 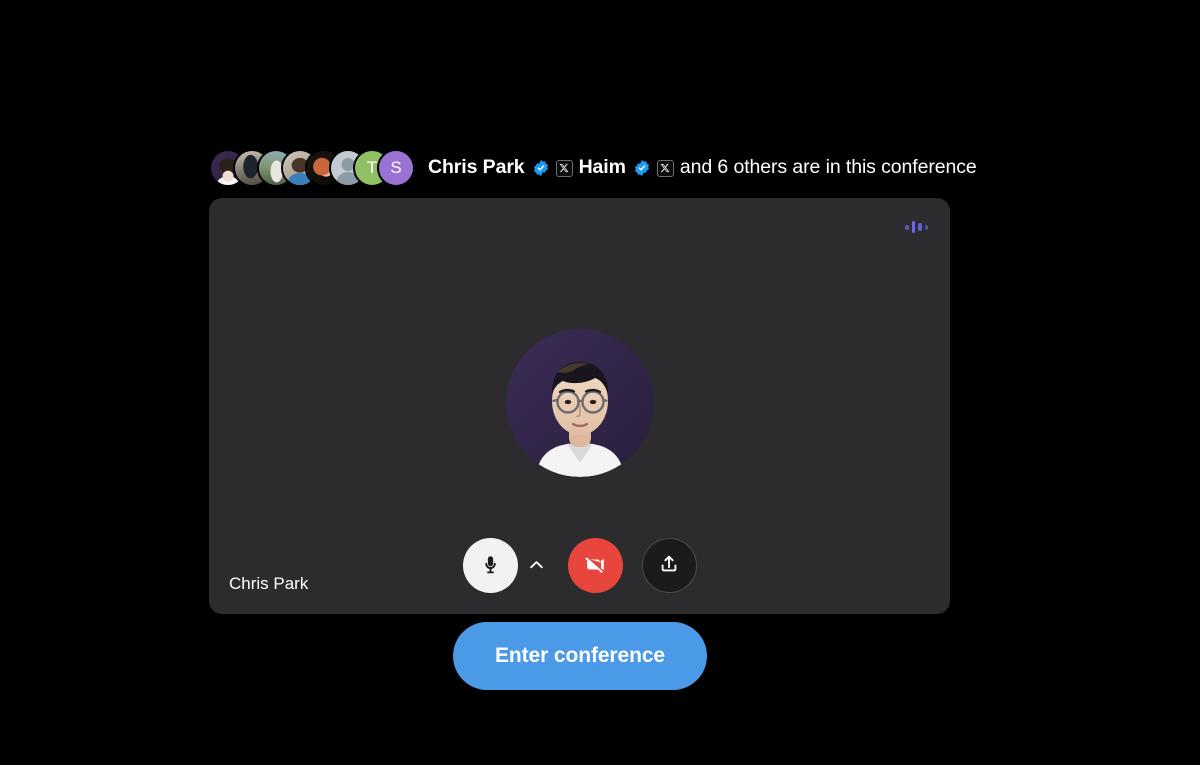 I want to click on participant-name-primary: Chris Park, so click(x=476, y=167).